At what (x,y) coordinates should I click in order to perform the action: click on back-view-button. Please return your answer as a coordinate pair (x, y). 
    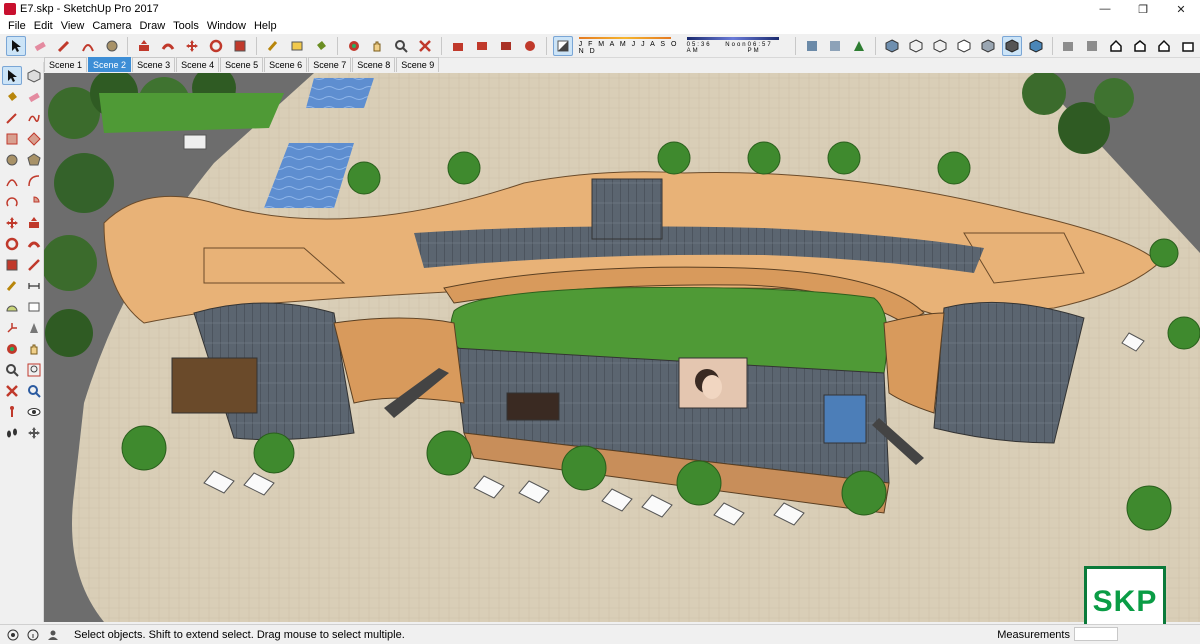
    Looking at the image, I should click on (1164, 46).